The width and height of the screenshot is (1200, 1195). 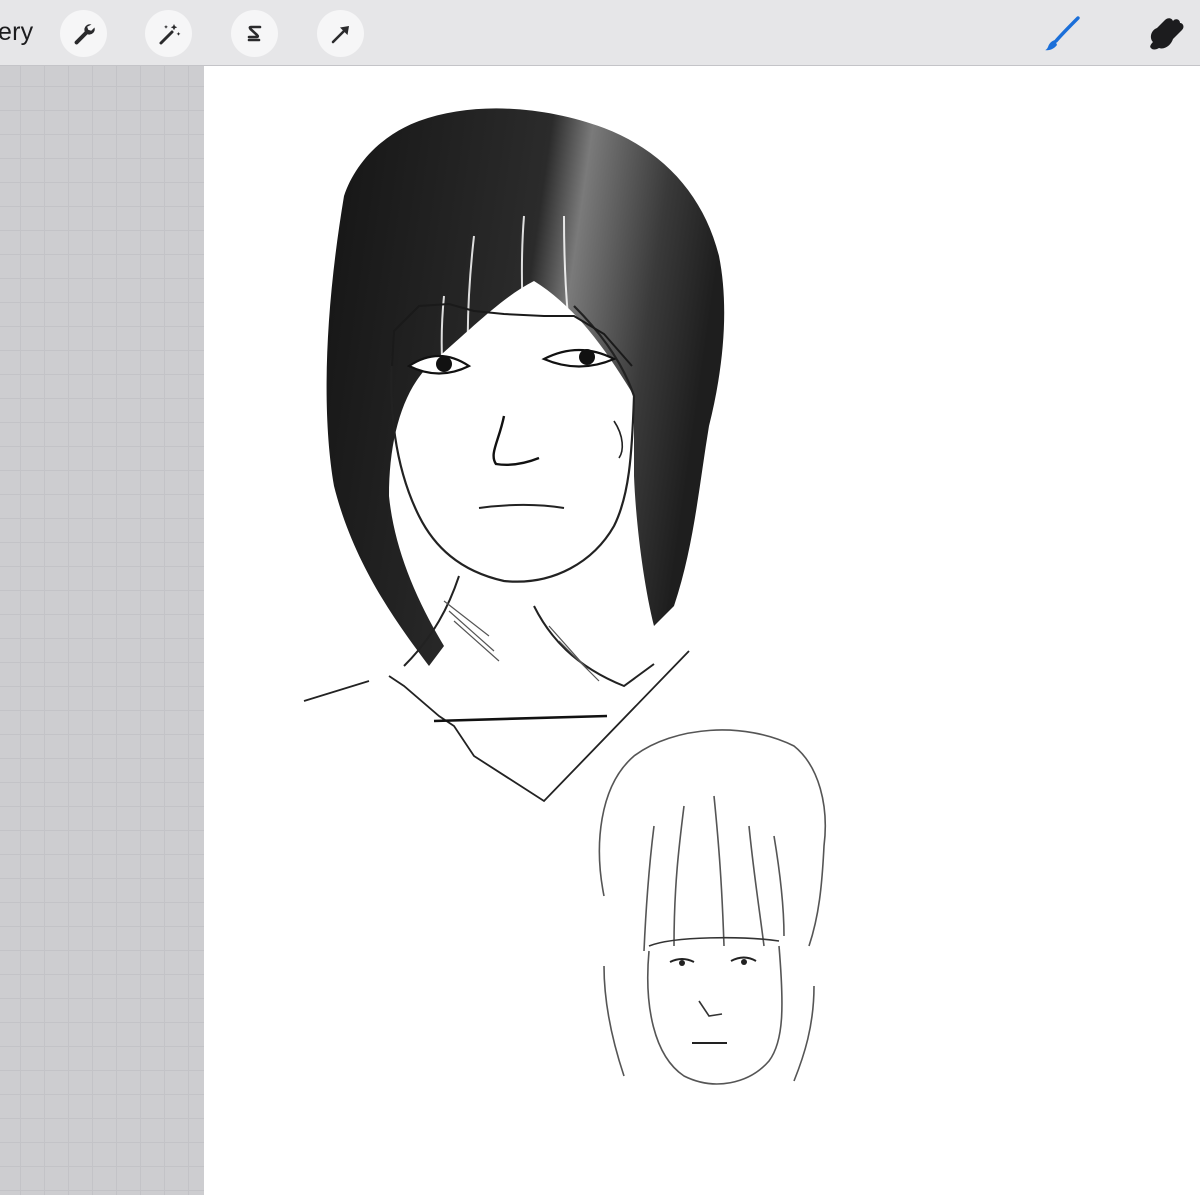 I want to click on brush-icon, so click(x=1062, y=33).